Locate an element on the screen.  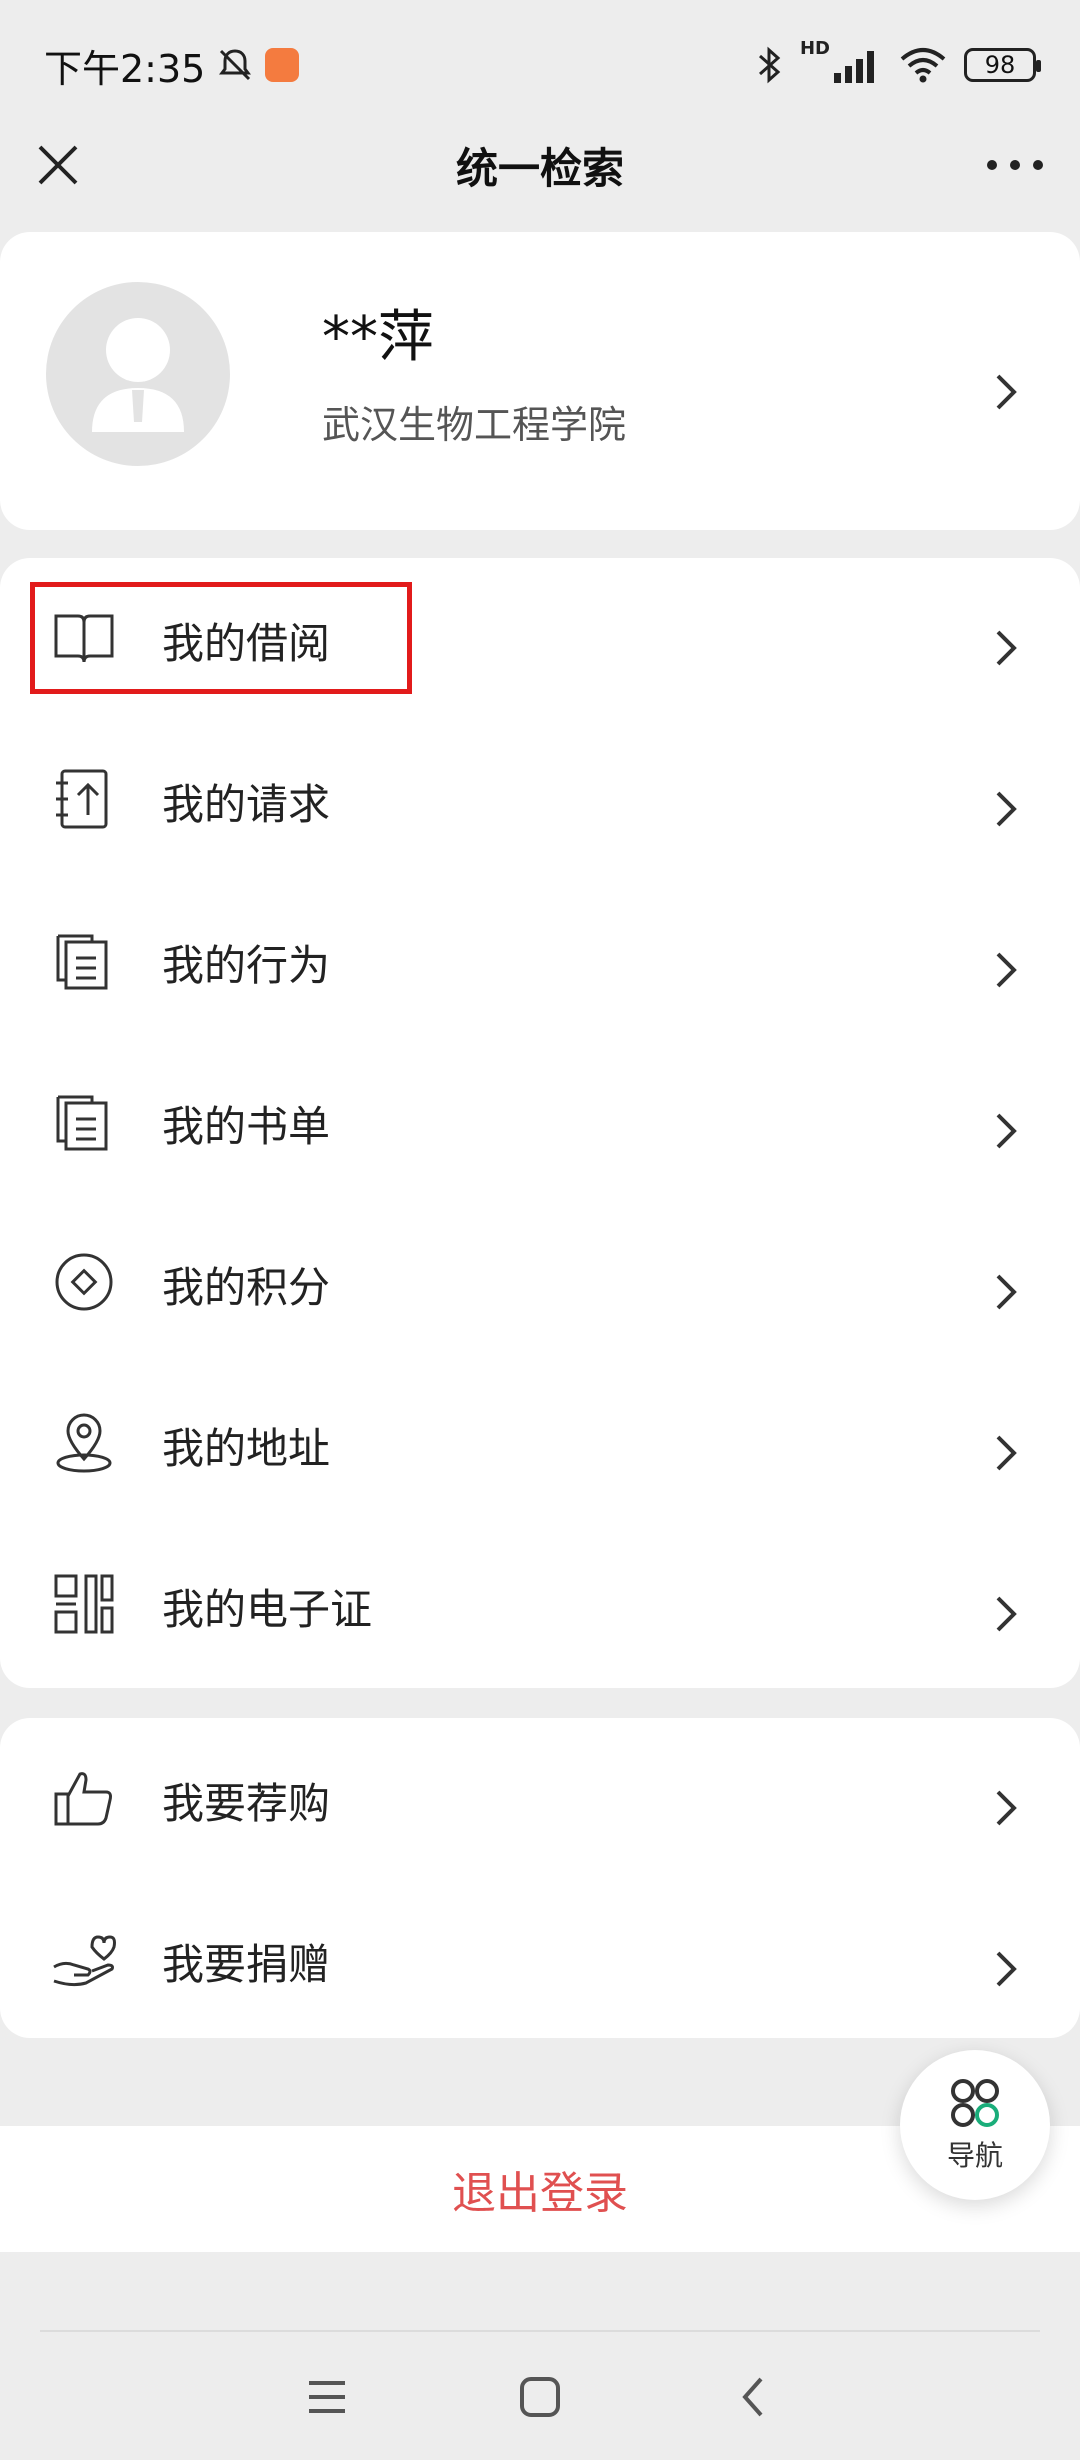
float-nav-button: 导航 is located at coordinates (975, 2125).